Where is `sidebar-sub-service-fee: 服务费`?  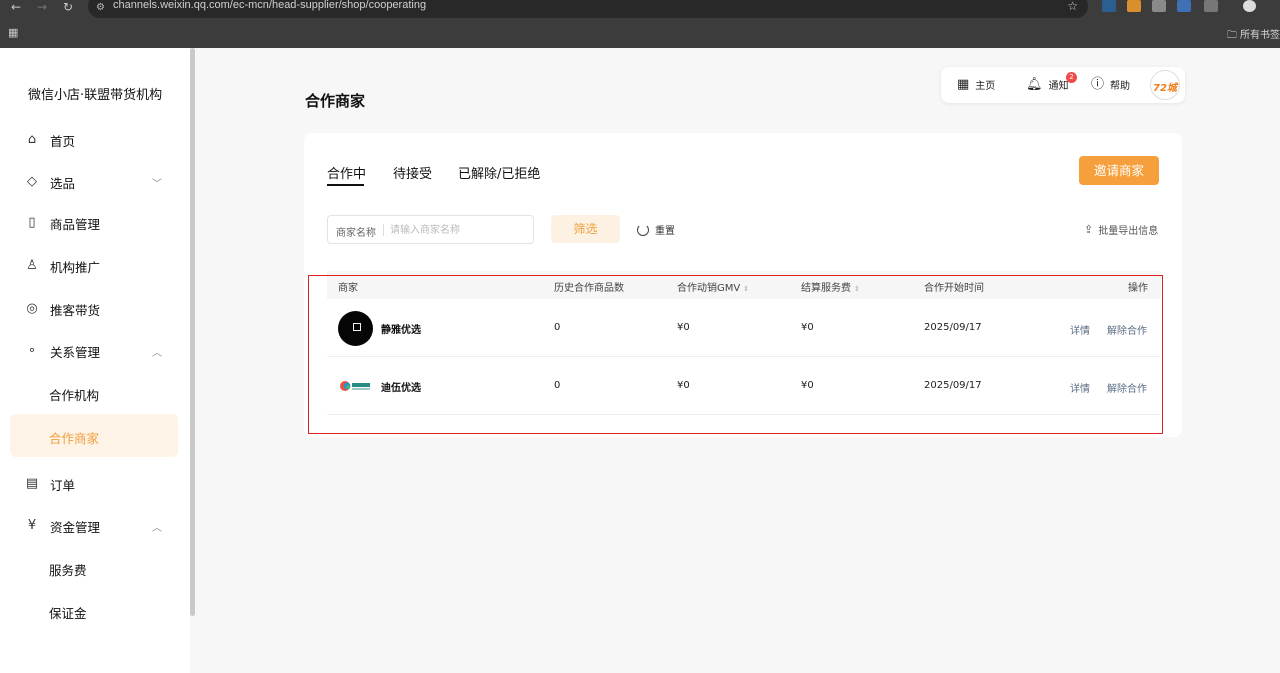 sidebar-sub-service-fee: 服务费 is located at coordinates (68, 569).